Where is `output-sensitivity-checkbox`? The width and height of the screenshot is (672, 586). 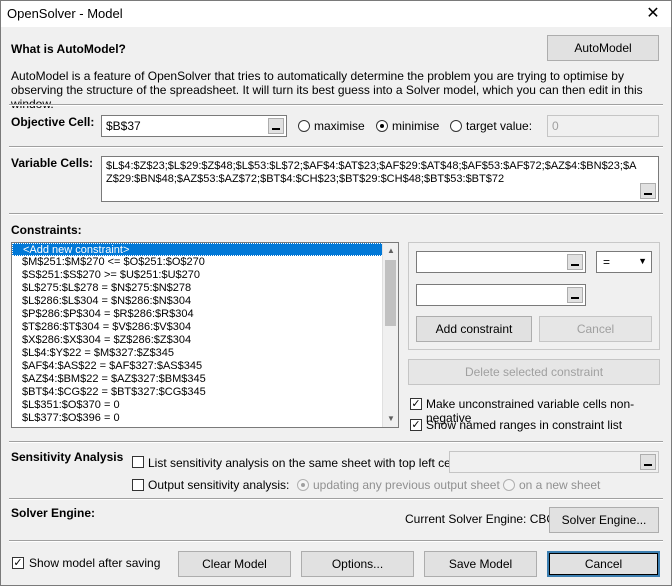 output-sensitivity-checkbox is located at coordinates (138, 485).